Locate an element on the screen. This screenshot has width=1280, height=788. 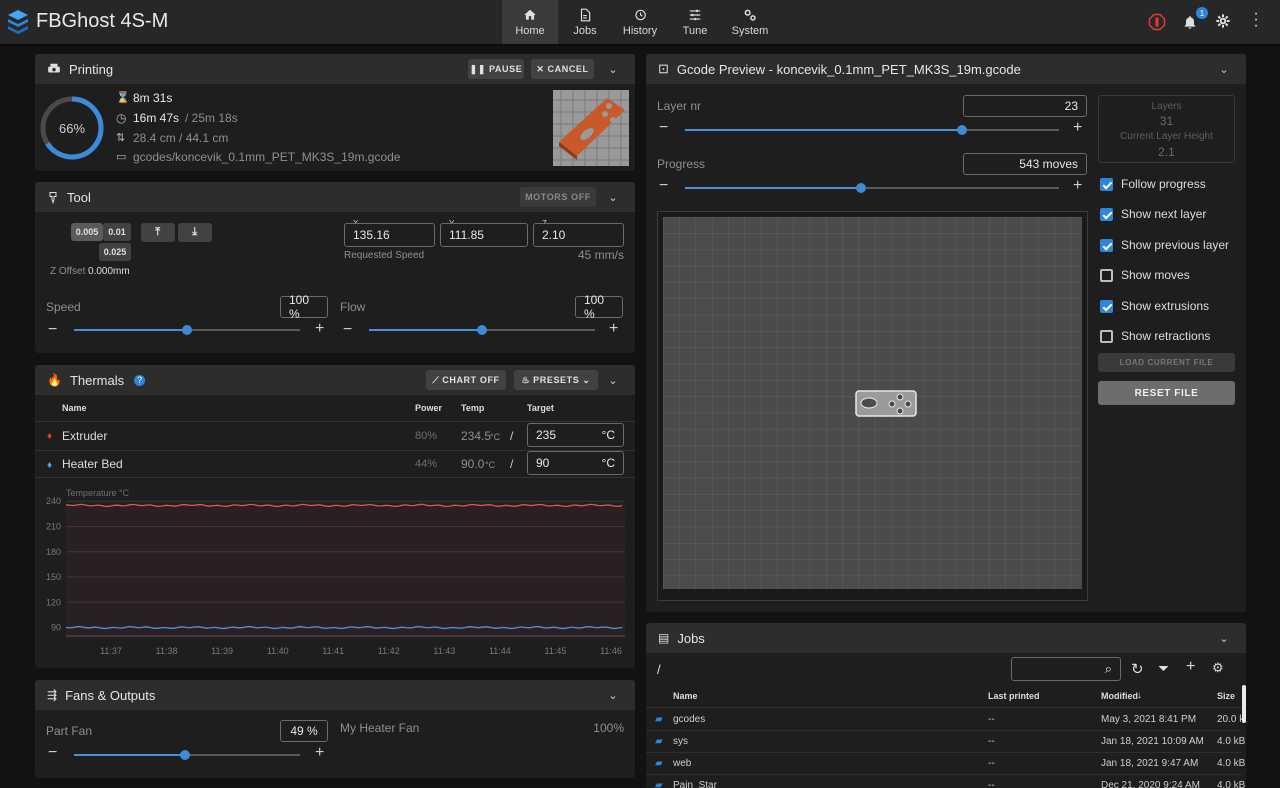
chart-y-tick-label: 180 is located at coordinates (53, 552).